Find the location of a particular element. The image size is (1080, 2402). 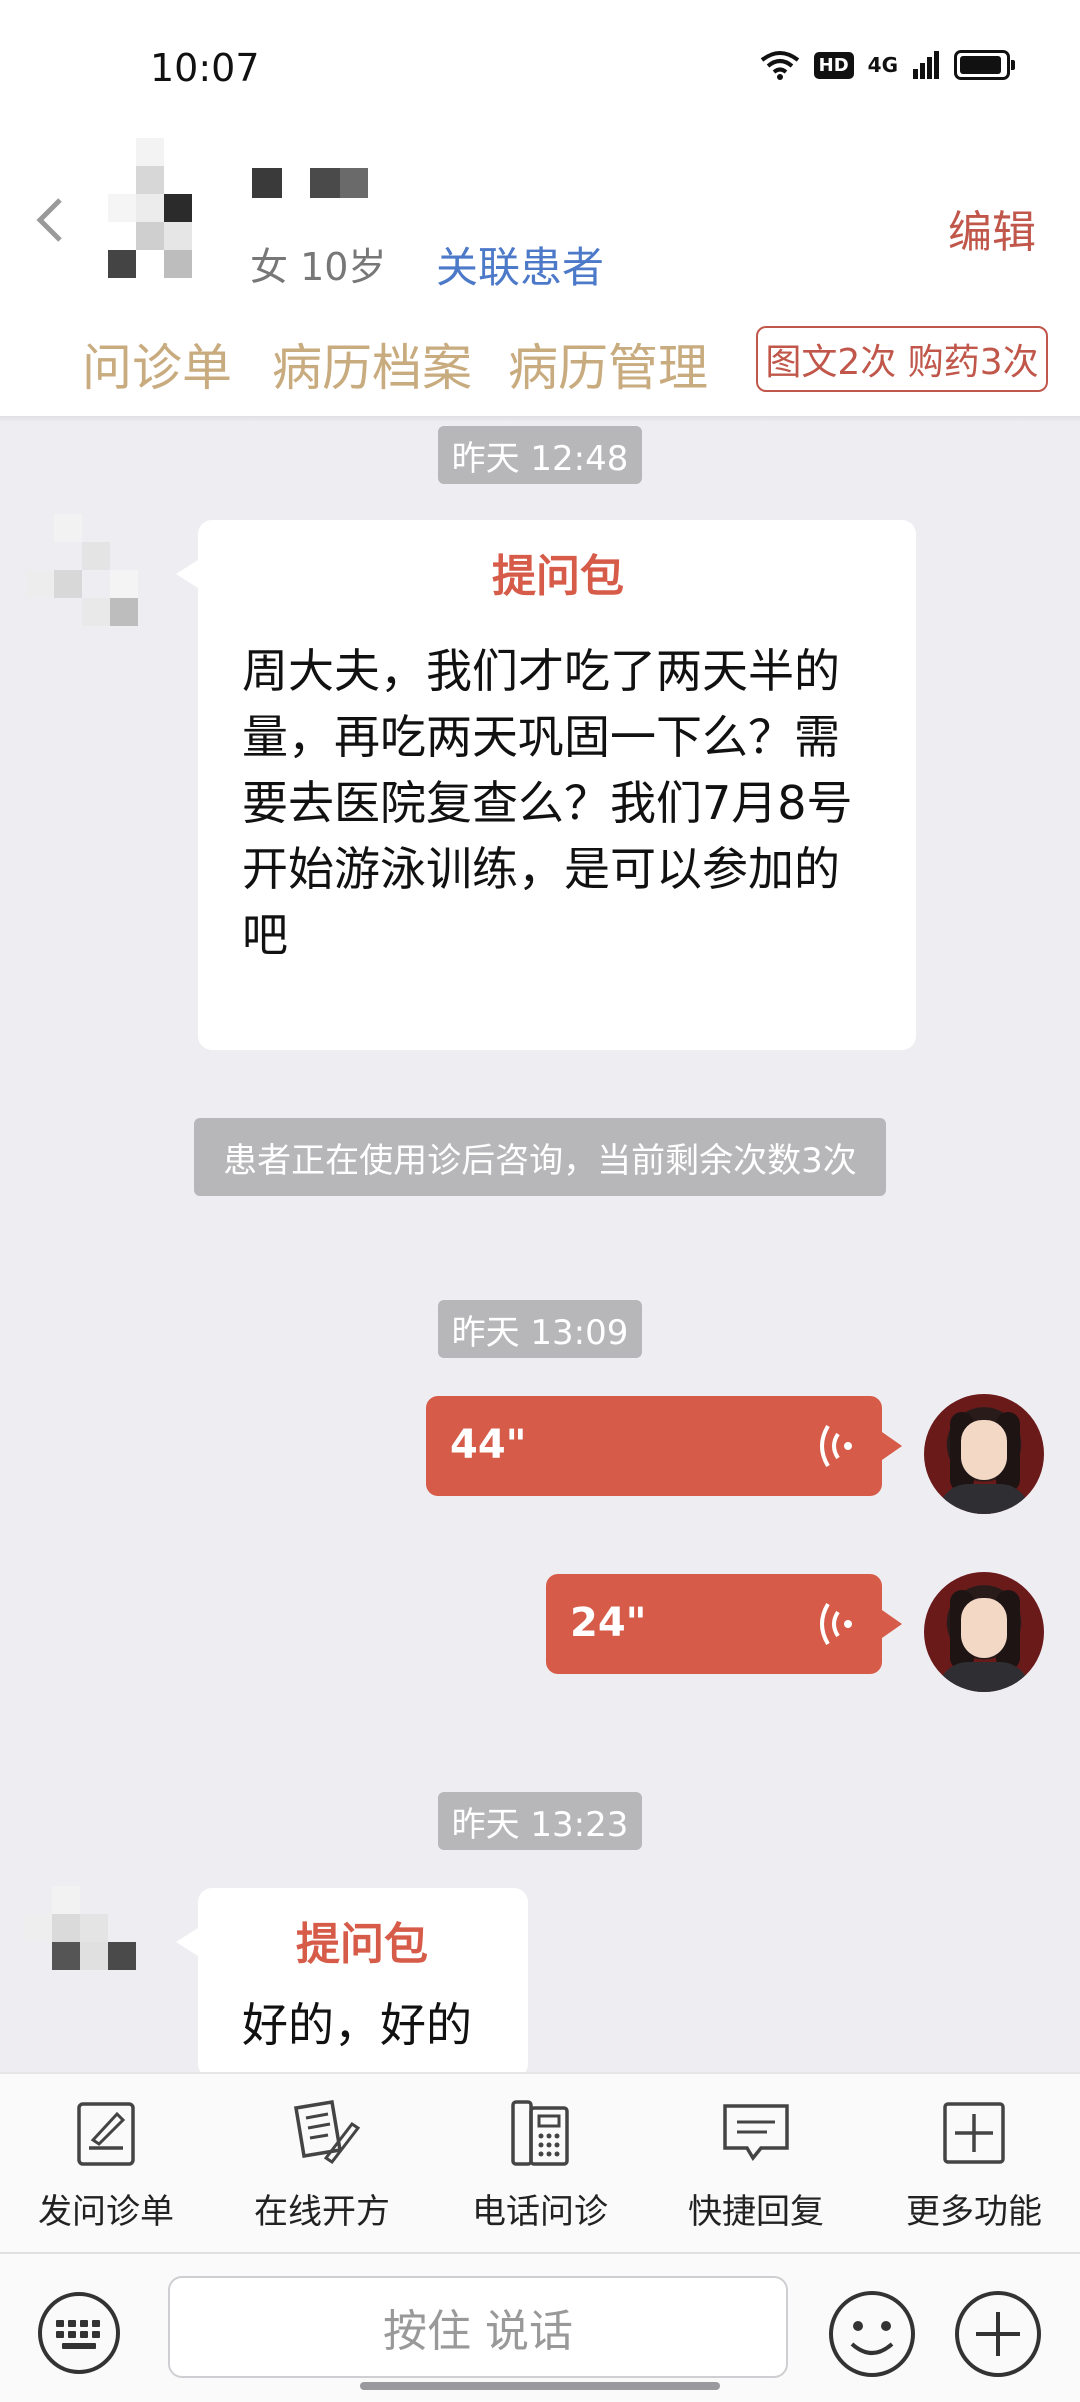

chat-bubble-icon is located at coordinates (756, 2133).